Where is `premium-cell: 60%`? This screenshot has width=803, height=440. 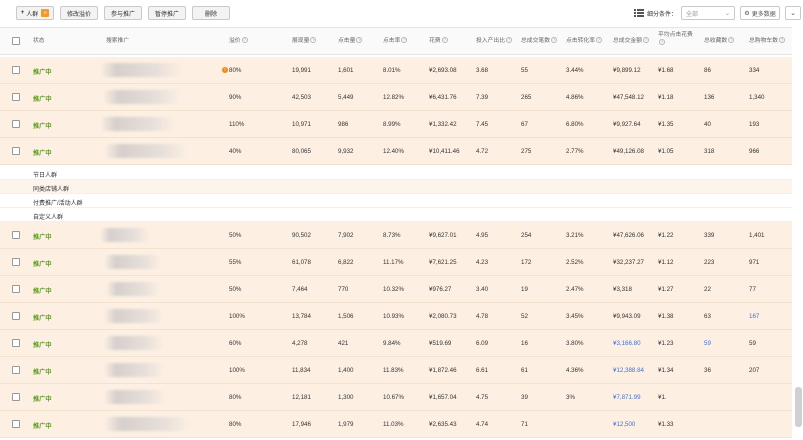
premium-cell: 60% is located at coordinates (235, 343).